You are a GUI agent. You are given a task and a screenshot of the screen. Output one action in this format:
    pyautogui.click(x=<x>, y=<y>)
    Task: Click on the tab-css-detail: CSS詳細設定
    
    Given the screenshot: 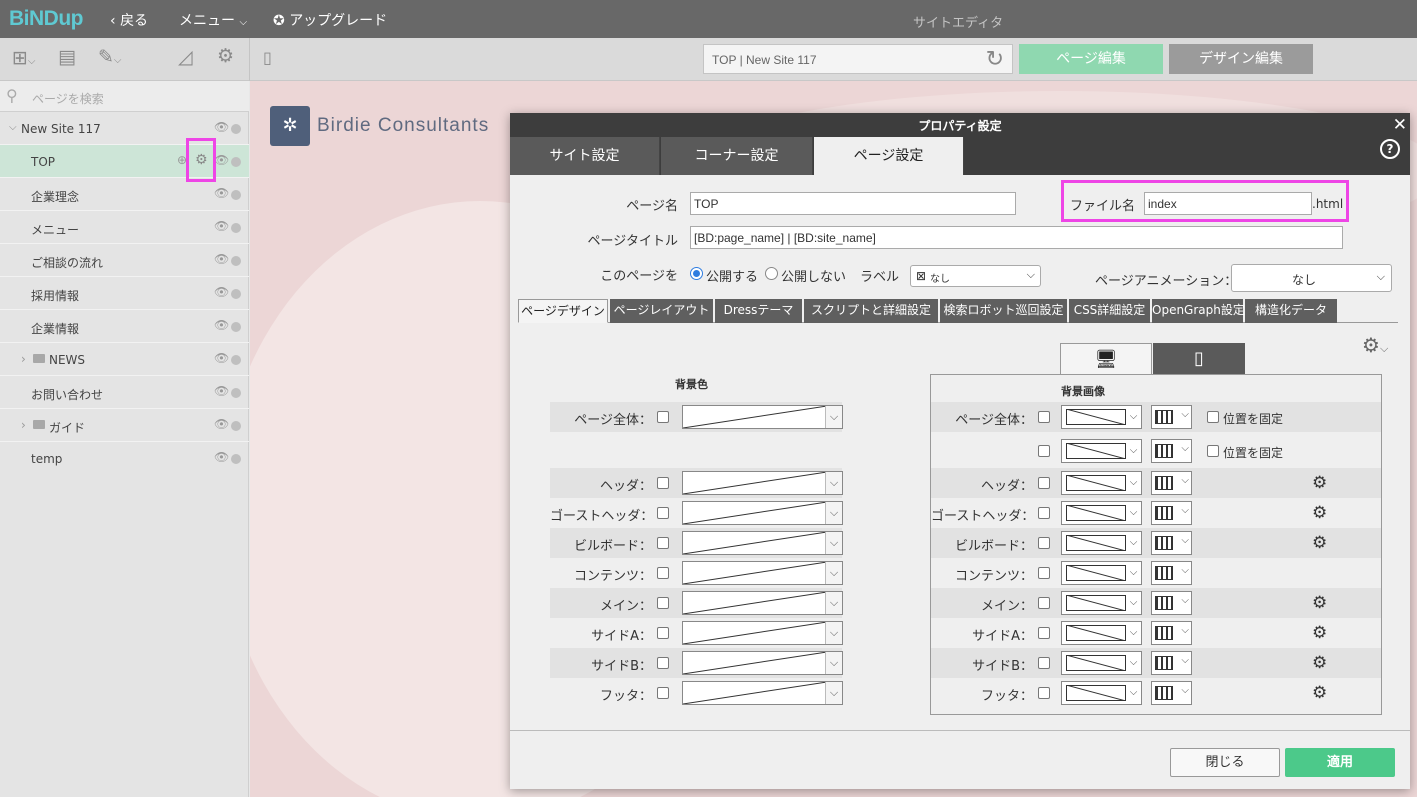 What is the action you would take?
    pyautogui.click(x=1109, y=311)
    